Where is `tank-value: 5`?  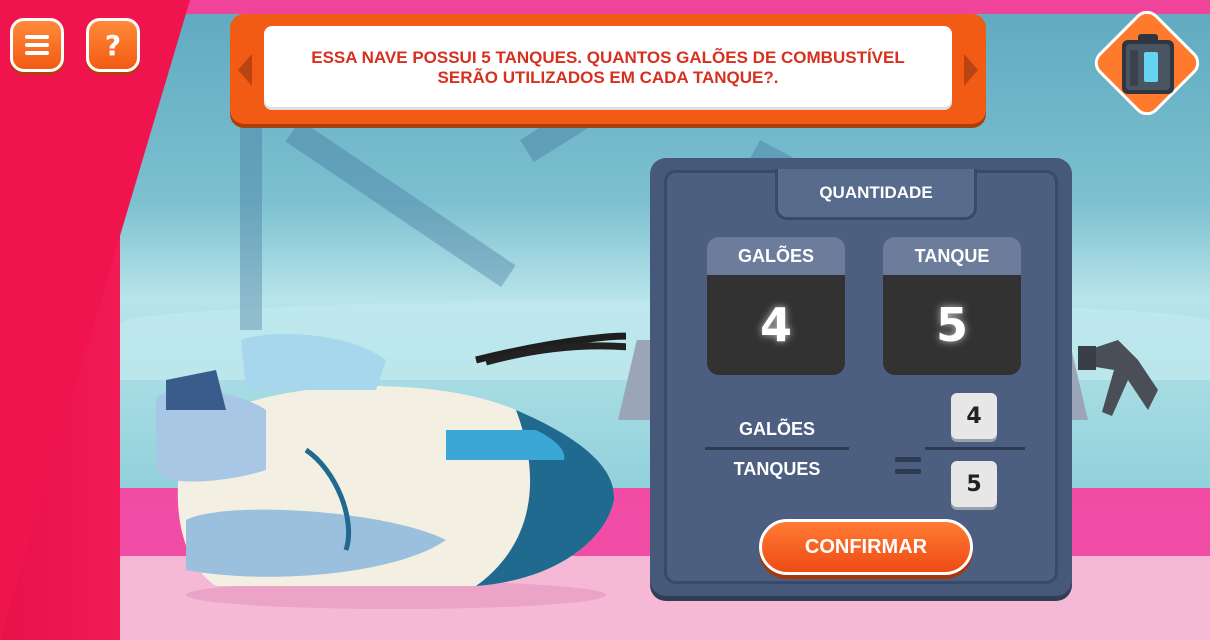
tank-value: 5 is located at coordinates (952, 325).